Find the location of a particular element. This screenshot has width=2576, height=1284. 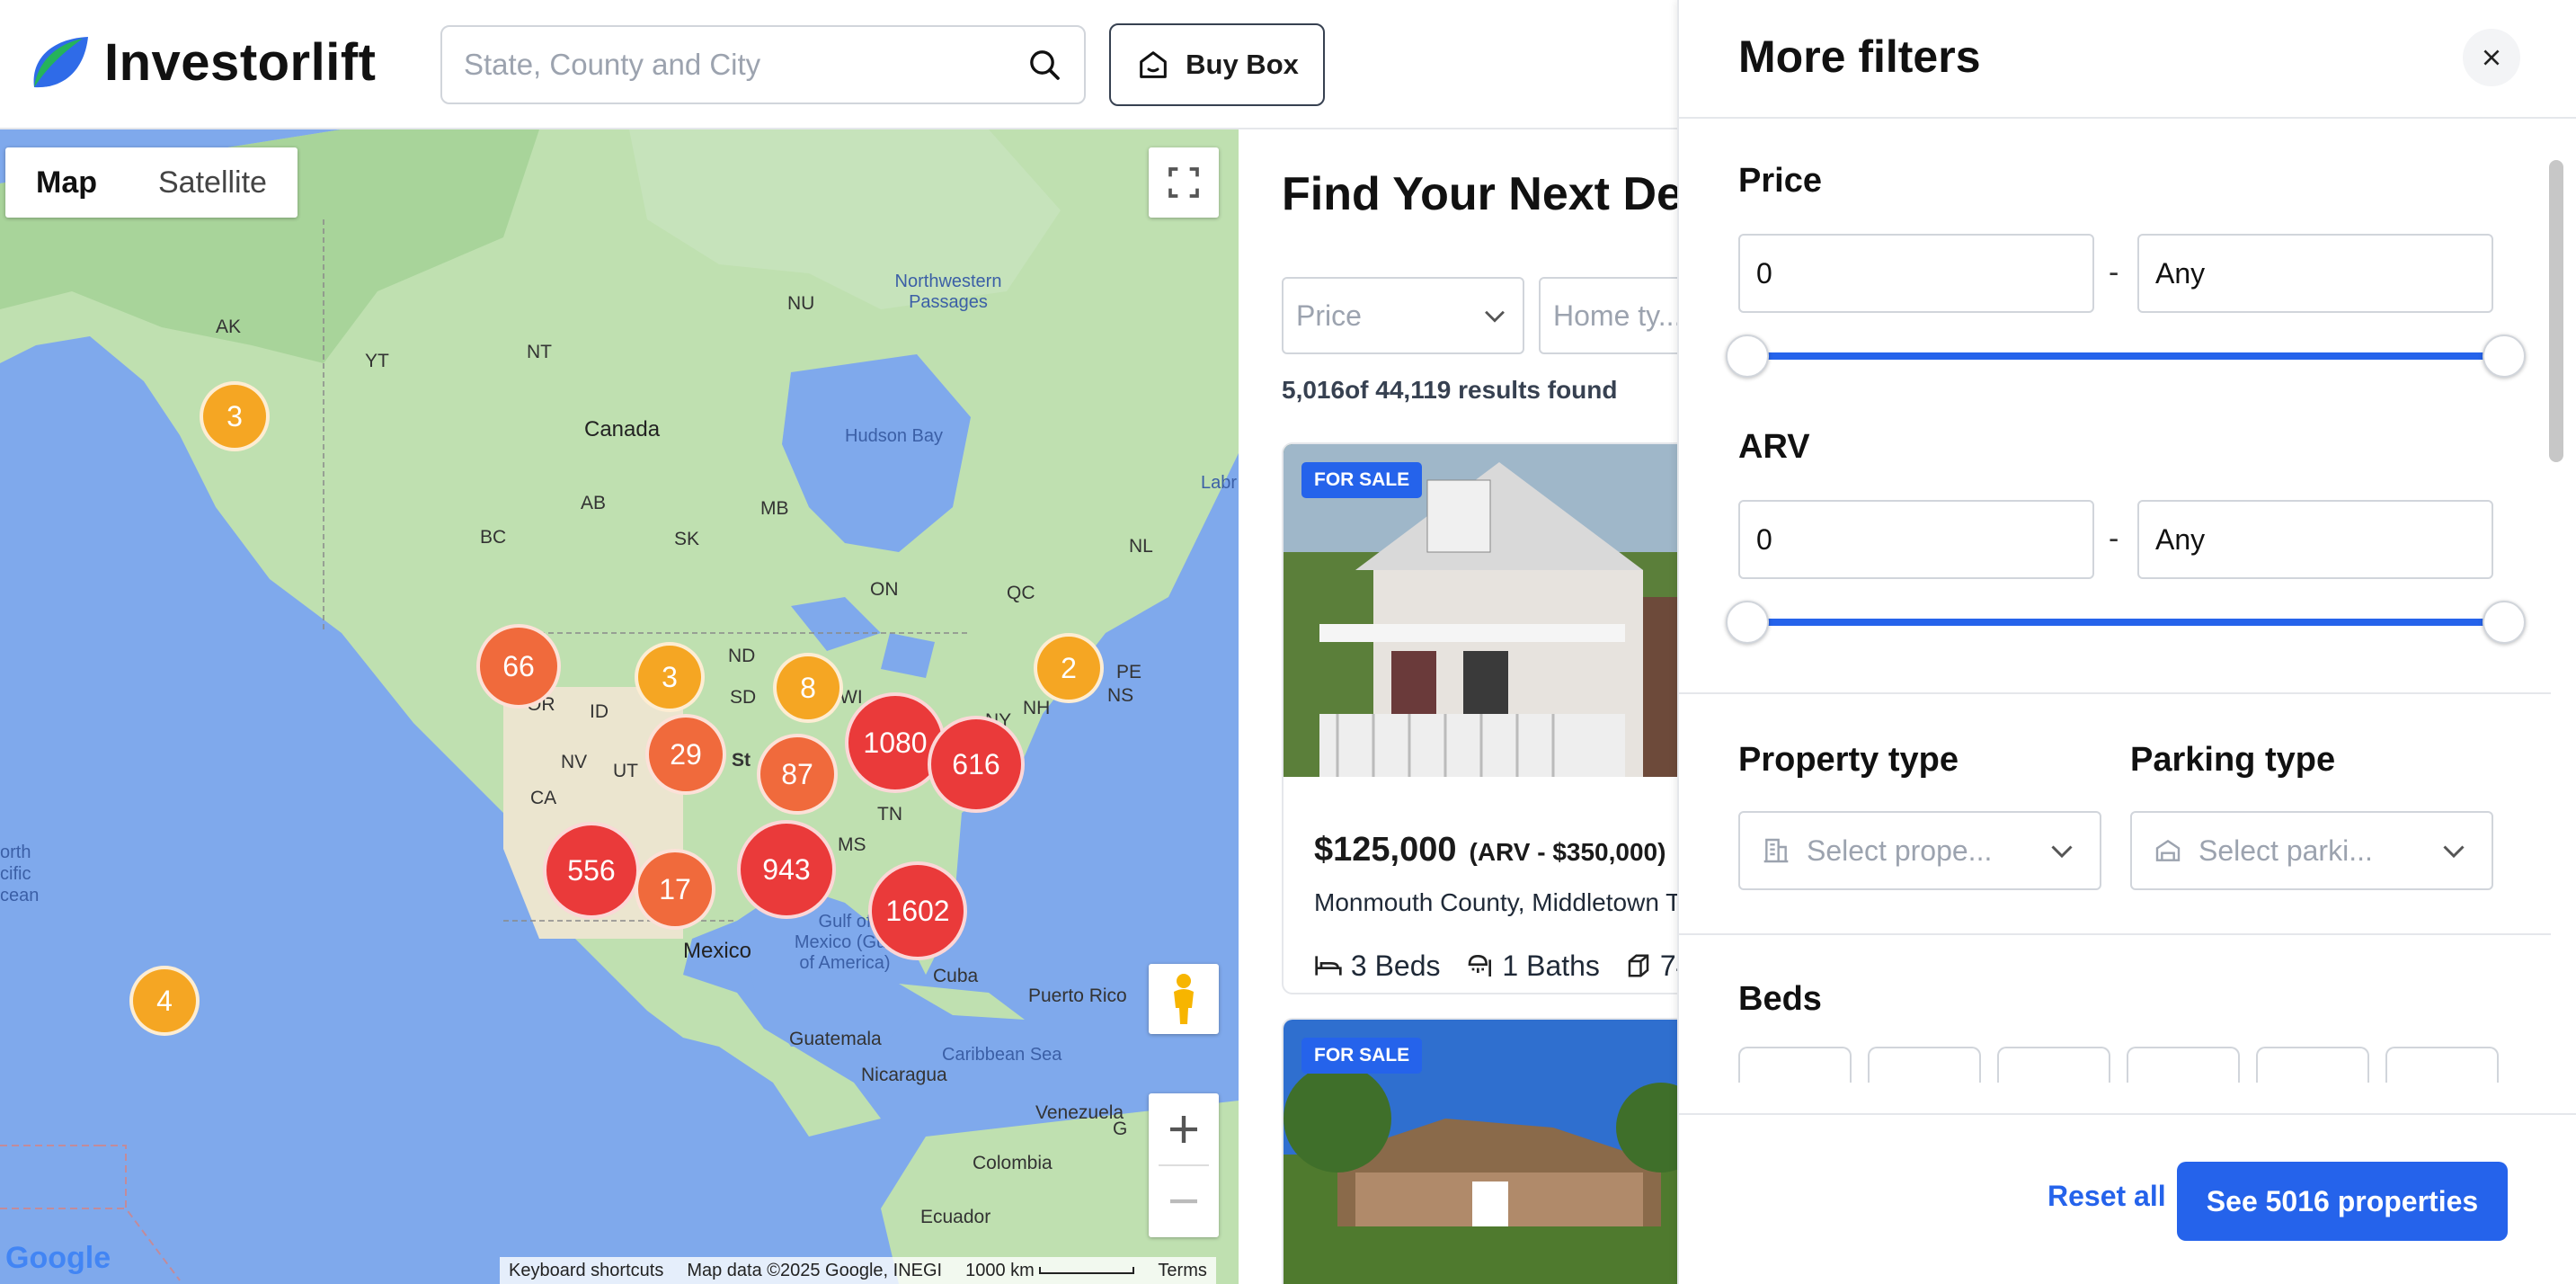

map-label-nu: NU is located at coordinates (801, 304).